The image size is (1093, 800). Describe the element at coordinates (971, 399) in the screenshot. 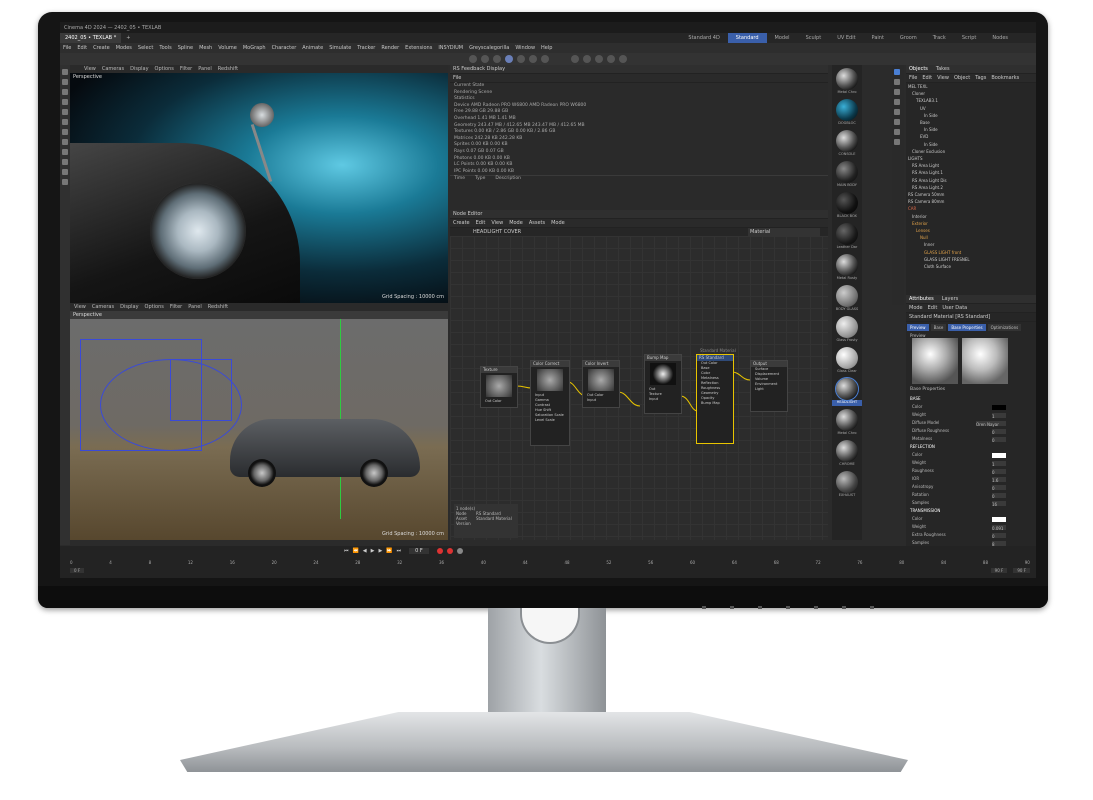

I see `group-header: BASE` at that location.